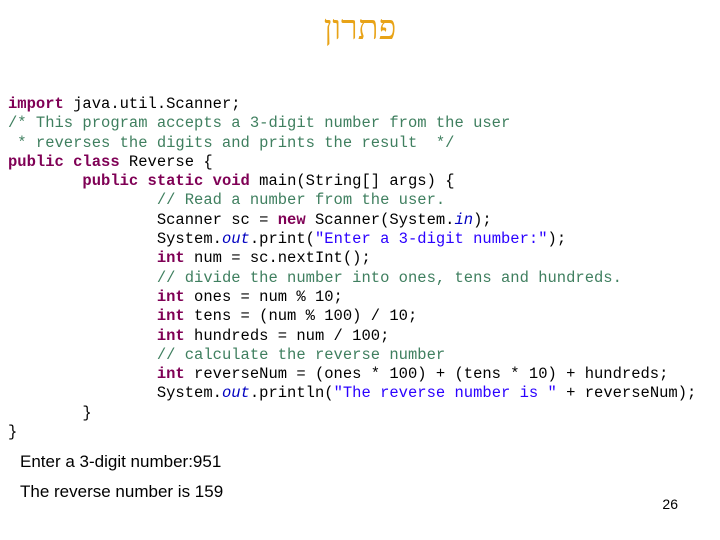  What do you see at coordinates (380, 219) in the screenshot?
I see `code-text: Scanner(System.` at bounding box center [380, 219].